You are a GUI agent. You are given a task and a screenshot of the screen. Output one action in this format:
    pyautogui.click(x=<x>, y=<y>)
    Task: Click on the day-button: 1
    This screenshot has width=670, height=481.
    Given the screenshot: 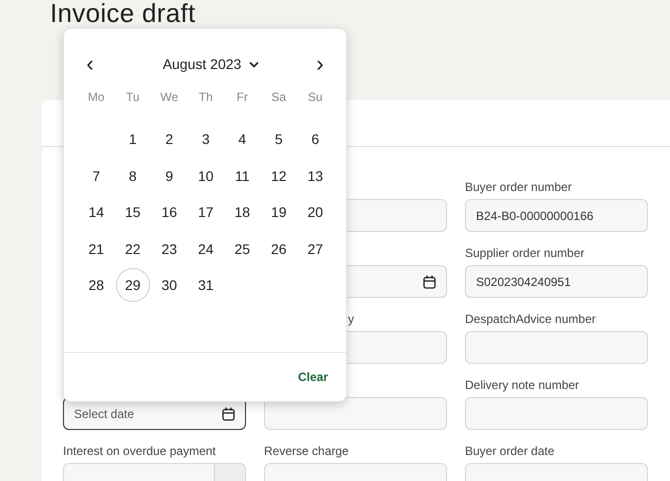 What is the action you would take?
    pyautogui.click(x=133, y=139)
    